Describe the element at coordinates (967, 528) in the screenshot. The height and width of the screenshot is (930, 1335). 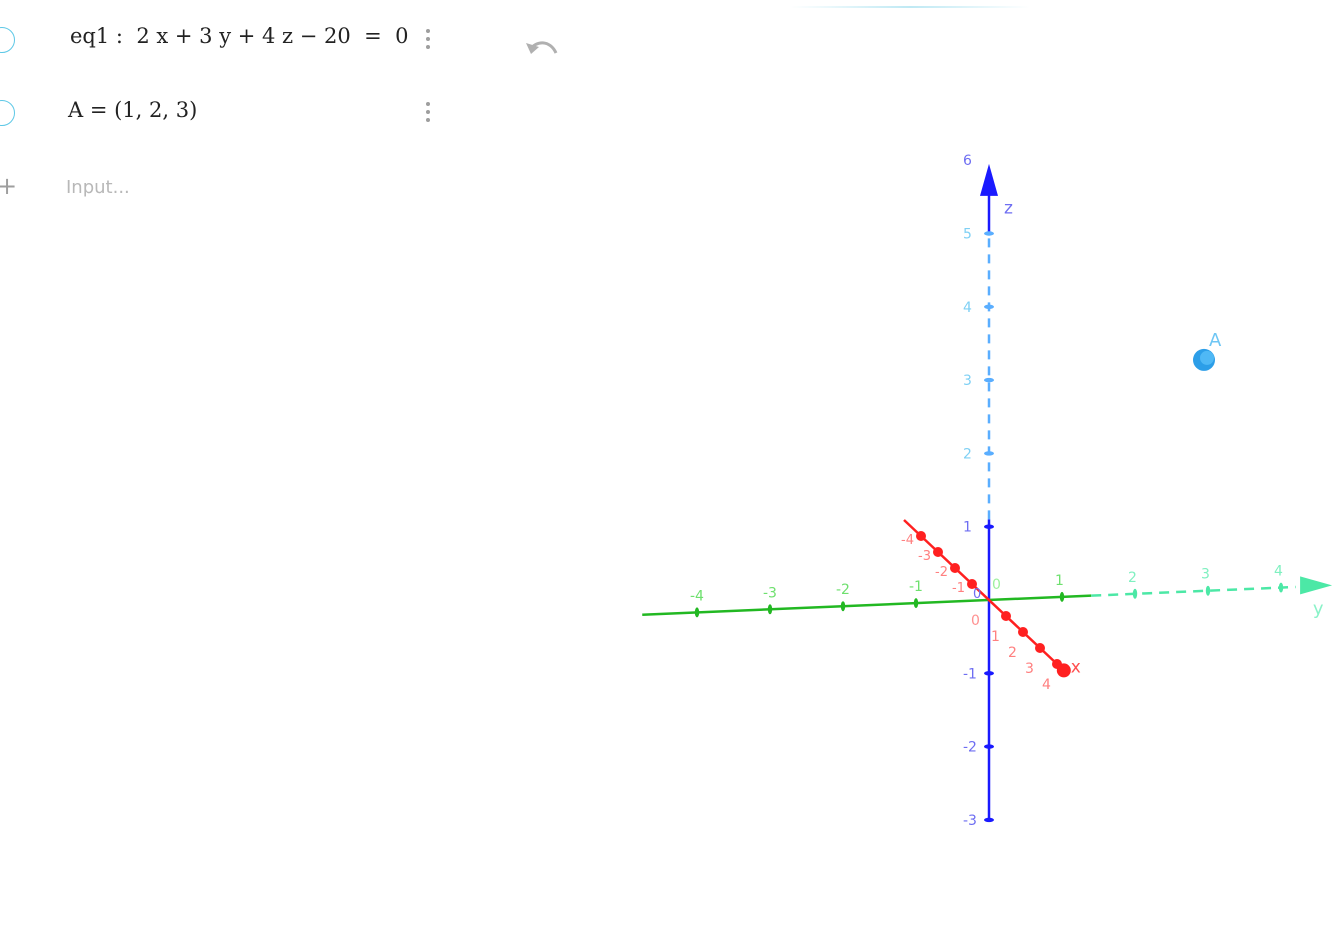
I see `z-tick-label: 1` at that location.